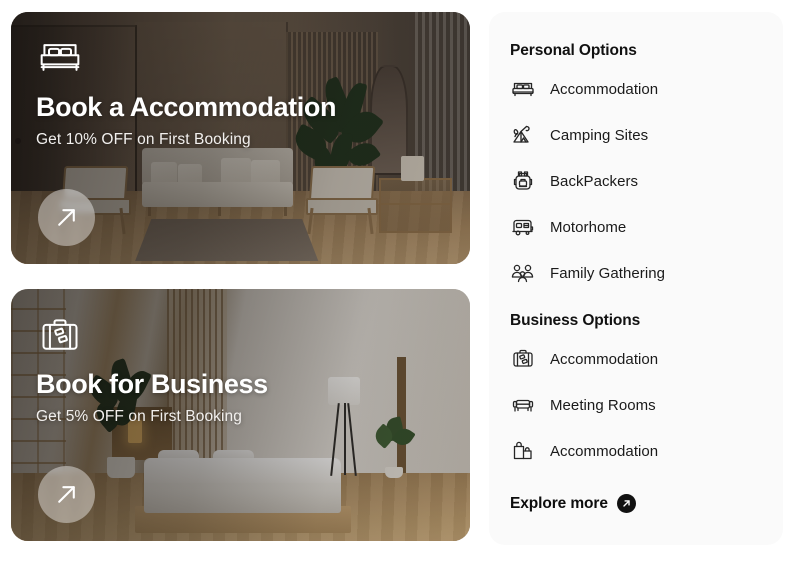 Image resolution: width=799 pixels, height=562 pixels. Describe the element at coordinates (599, 135) in the screenshot. I see `option-label: Camping Sites` at that location.